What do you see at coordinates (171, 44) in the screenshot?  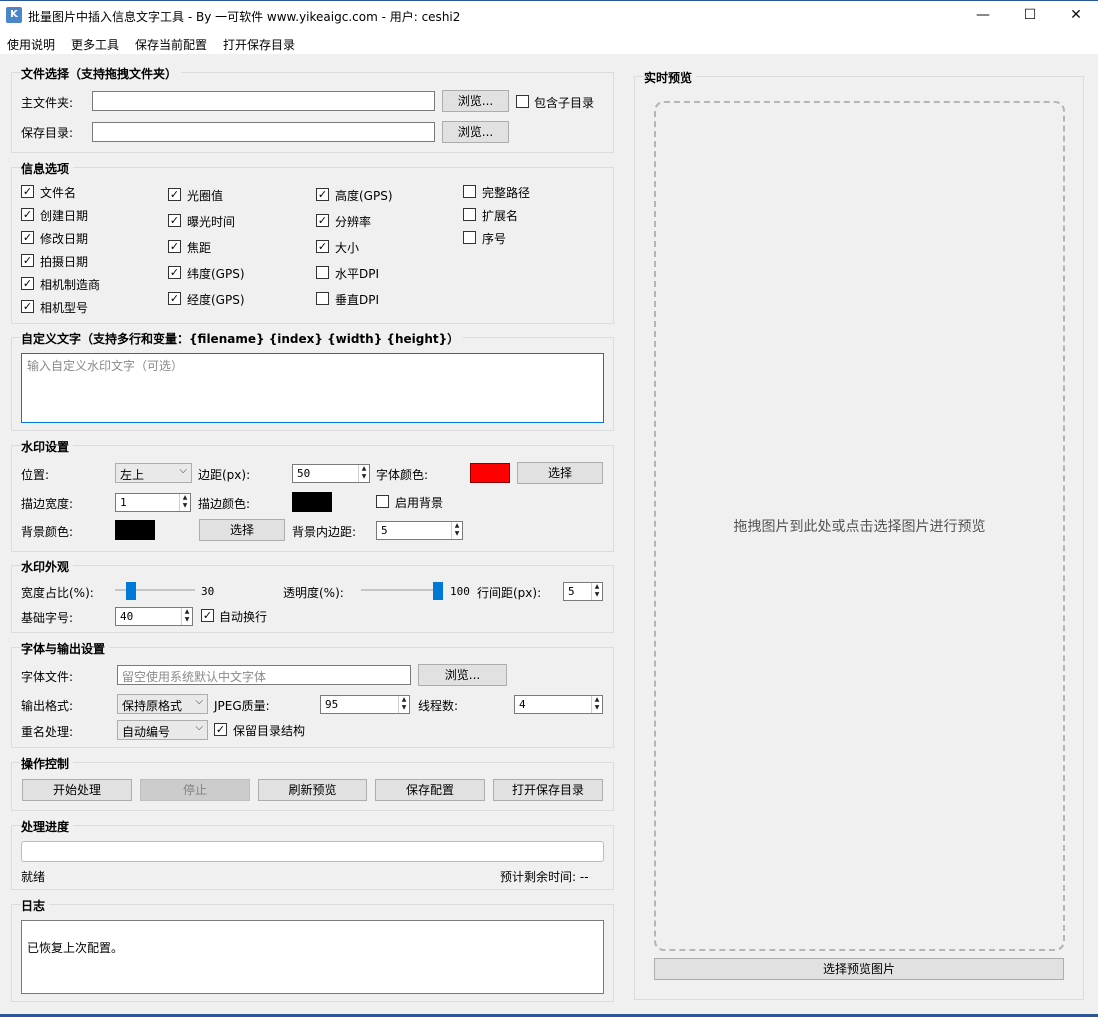 I see `menu-save-config: 保存当前配置` at bounding box center [171, 44].